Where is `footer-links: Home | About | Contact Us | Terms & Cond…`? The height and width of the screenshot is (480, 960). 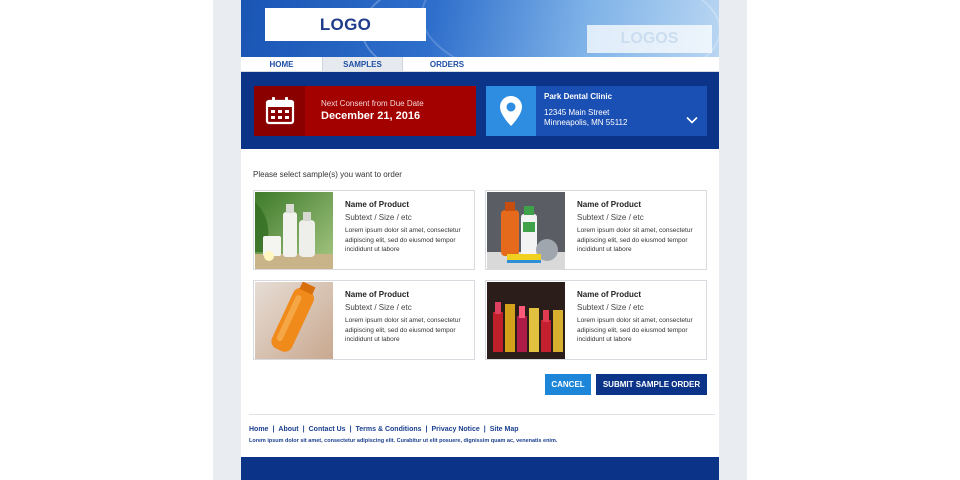 footer-links: Home | About | Contact Us | Terms & Cond… is located at coordinates (384, 429).